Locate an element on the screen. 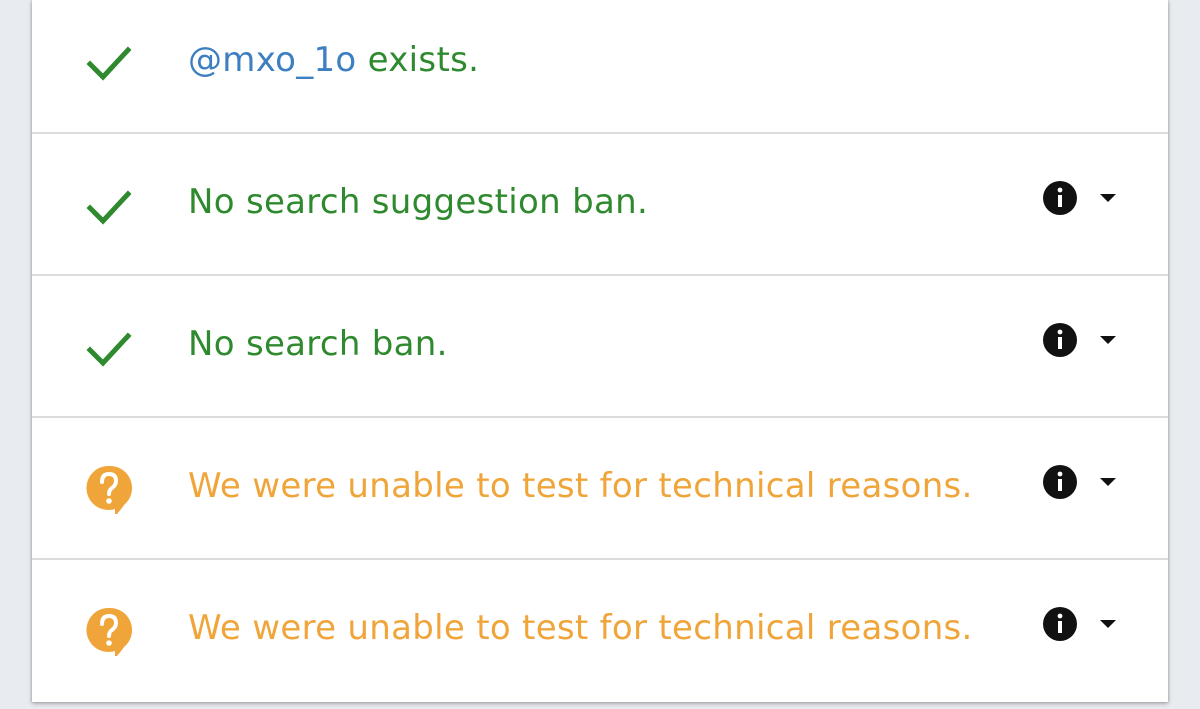 The width and height of the screenshot is (1200, 709). result-message: No search ban. is located at coordinates (318, 344).